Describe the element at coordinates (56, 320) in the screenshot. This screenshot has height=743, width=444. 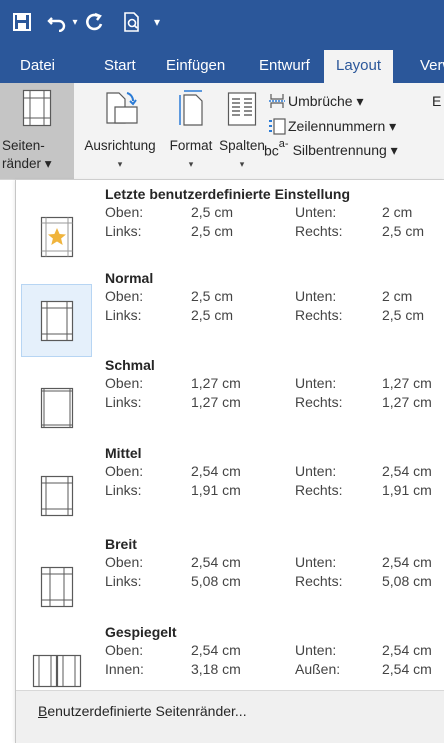
I see `margin-normal-icon` at that location.